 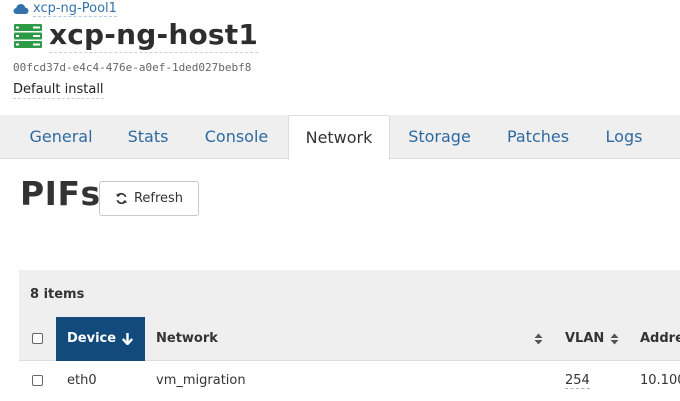 I want to click on item-count-bar: 8 items, so click(x=349, y=293).